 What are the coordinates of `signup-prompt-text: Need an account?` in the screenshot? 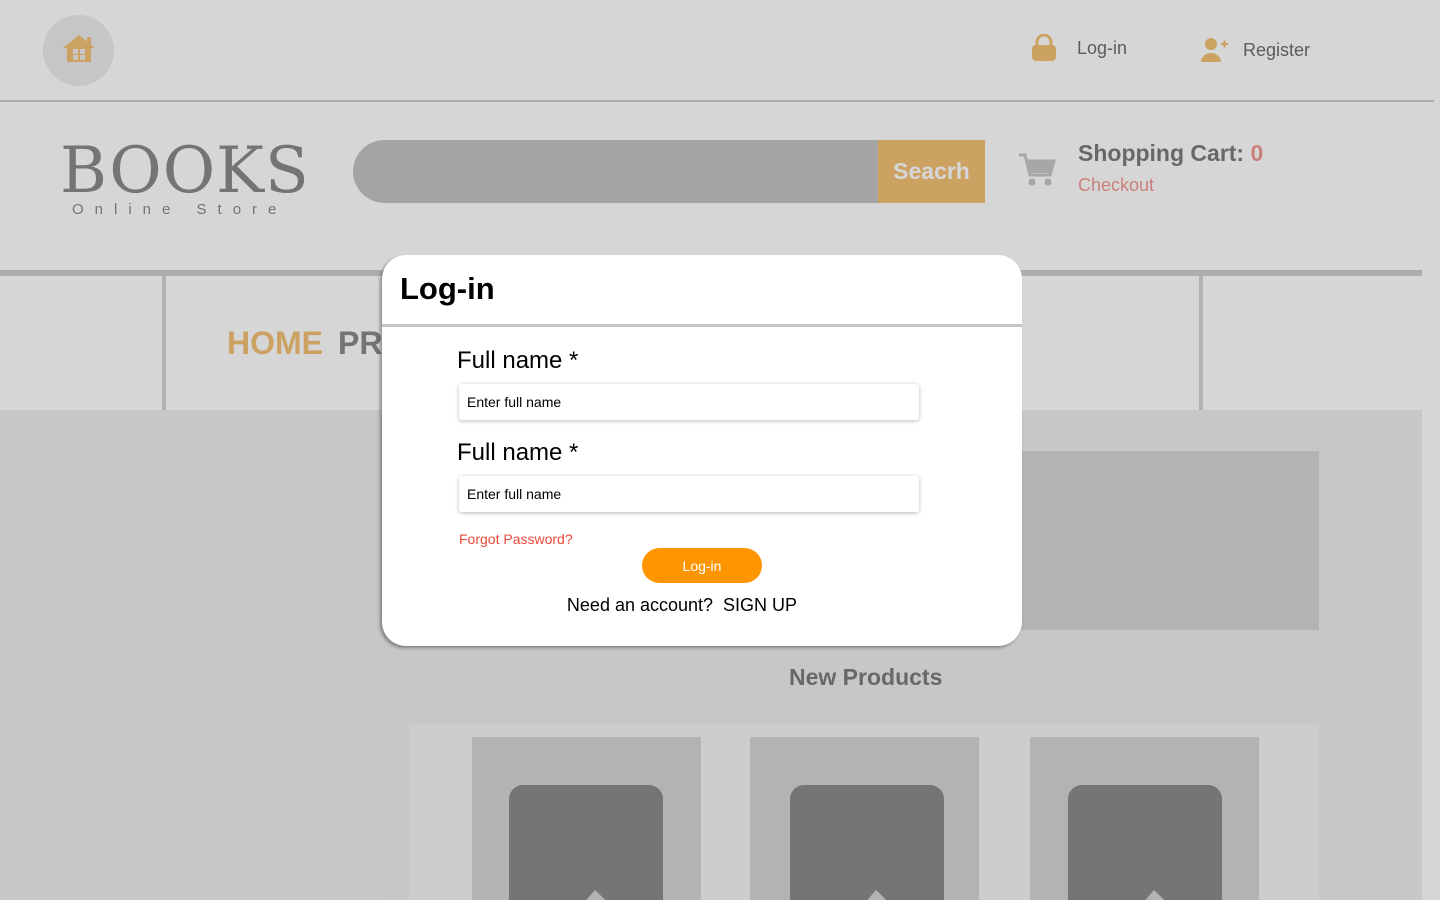 It's located at (640, 605).